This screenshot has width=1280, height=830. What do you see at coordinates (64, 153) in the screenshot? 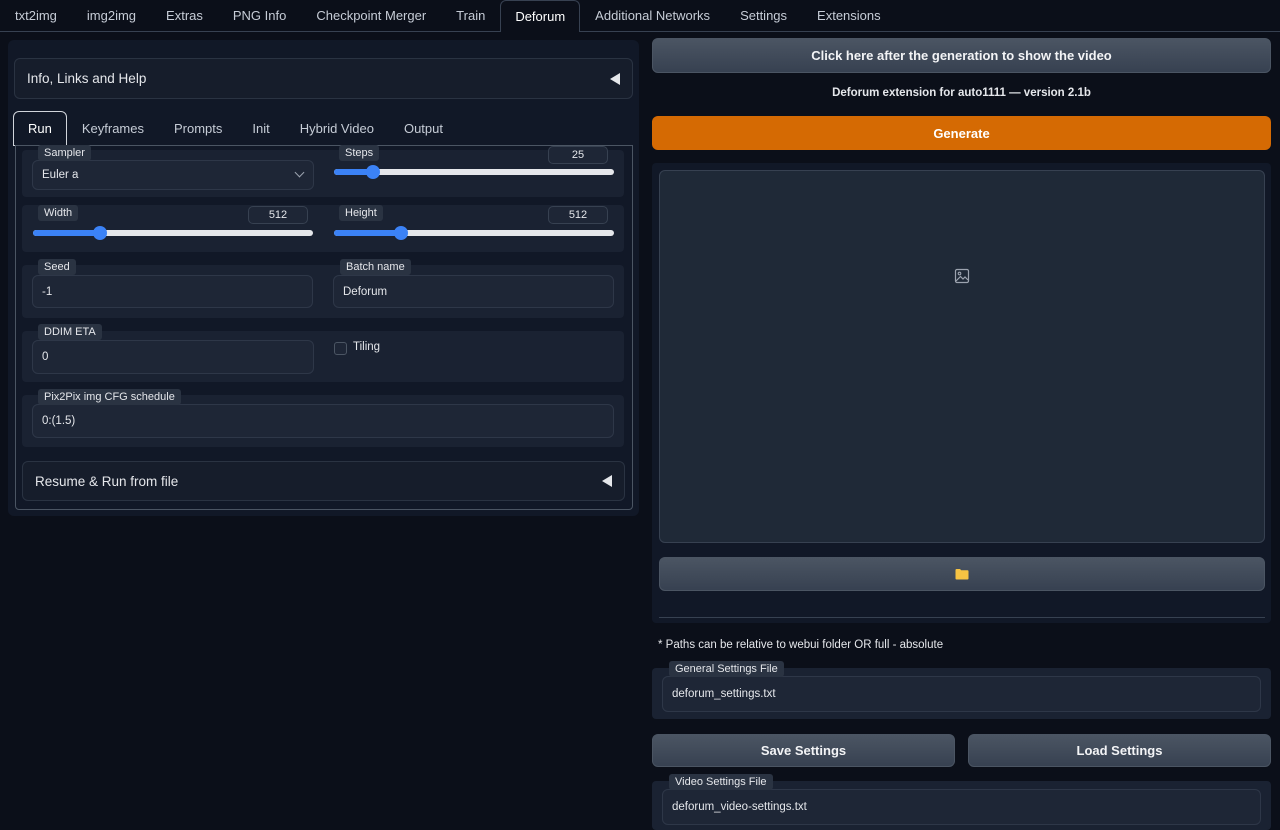
I see `sampler-label: Sampler` at bounding box center [64, 153].